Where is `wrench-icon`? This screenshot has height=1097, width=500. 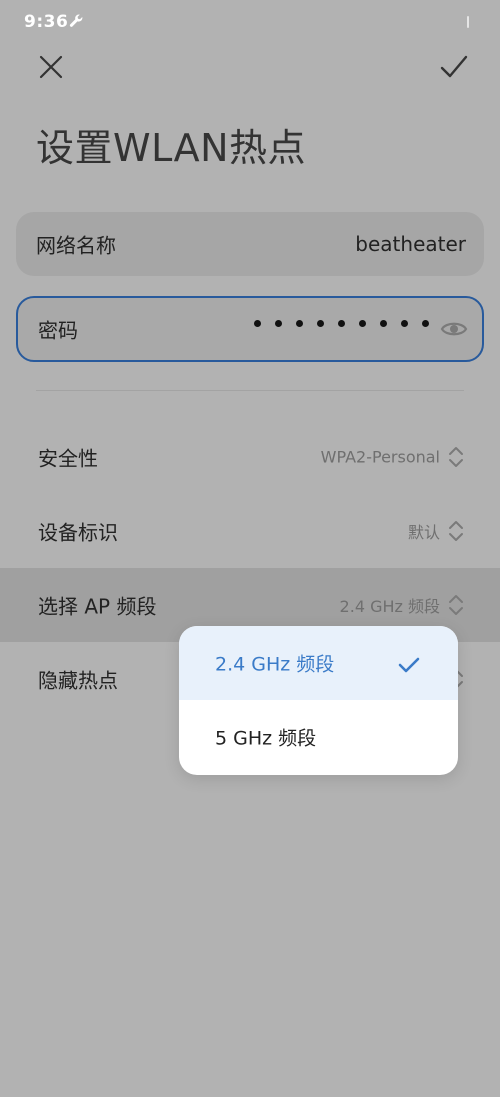
wrench-icon is located at coordinates (76, 20).